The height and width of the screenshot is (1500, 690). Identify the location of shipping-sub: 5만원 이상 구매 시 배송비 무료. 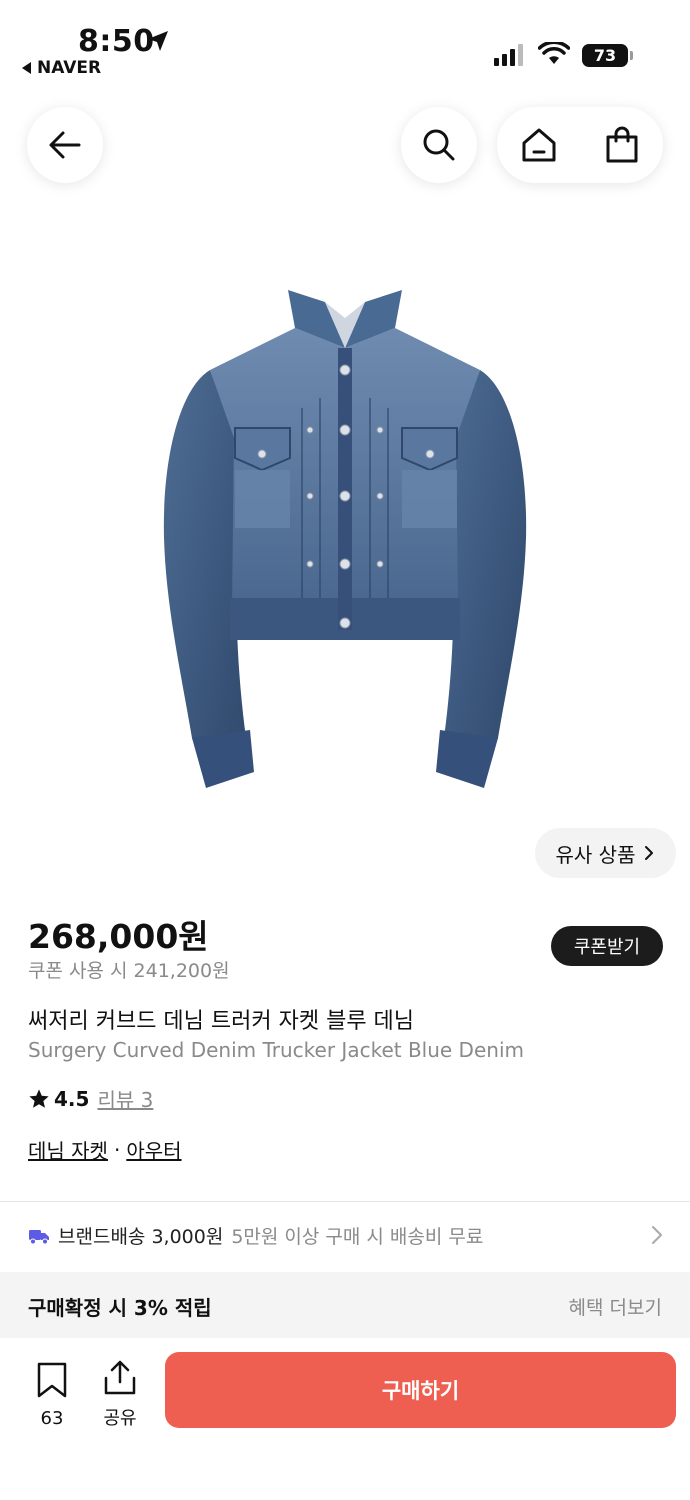
(357, 1237).